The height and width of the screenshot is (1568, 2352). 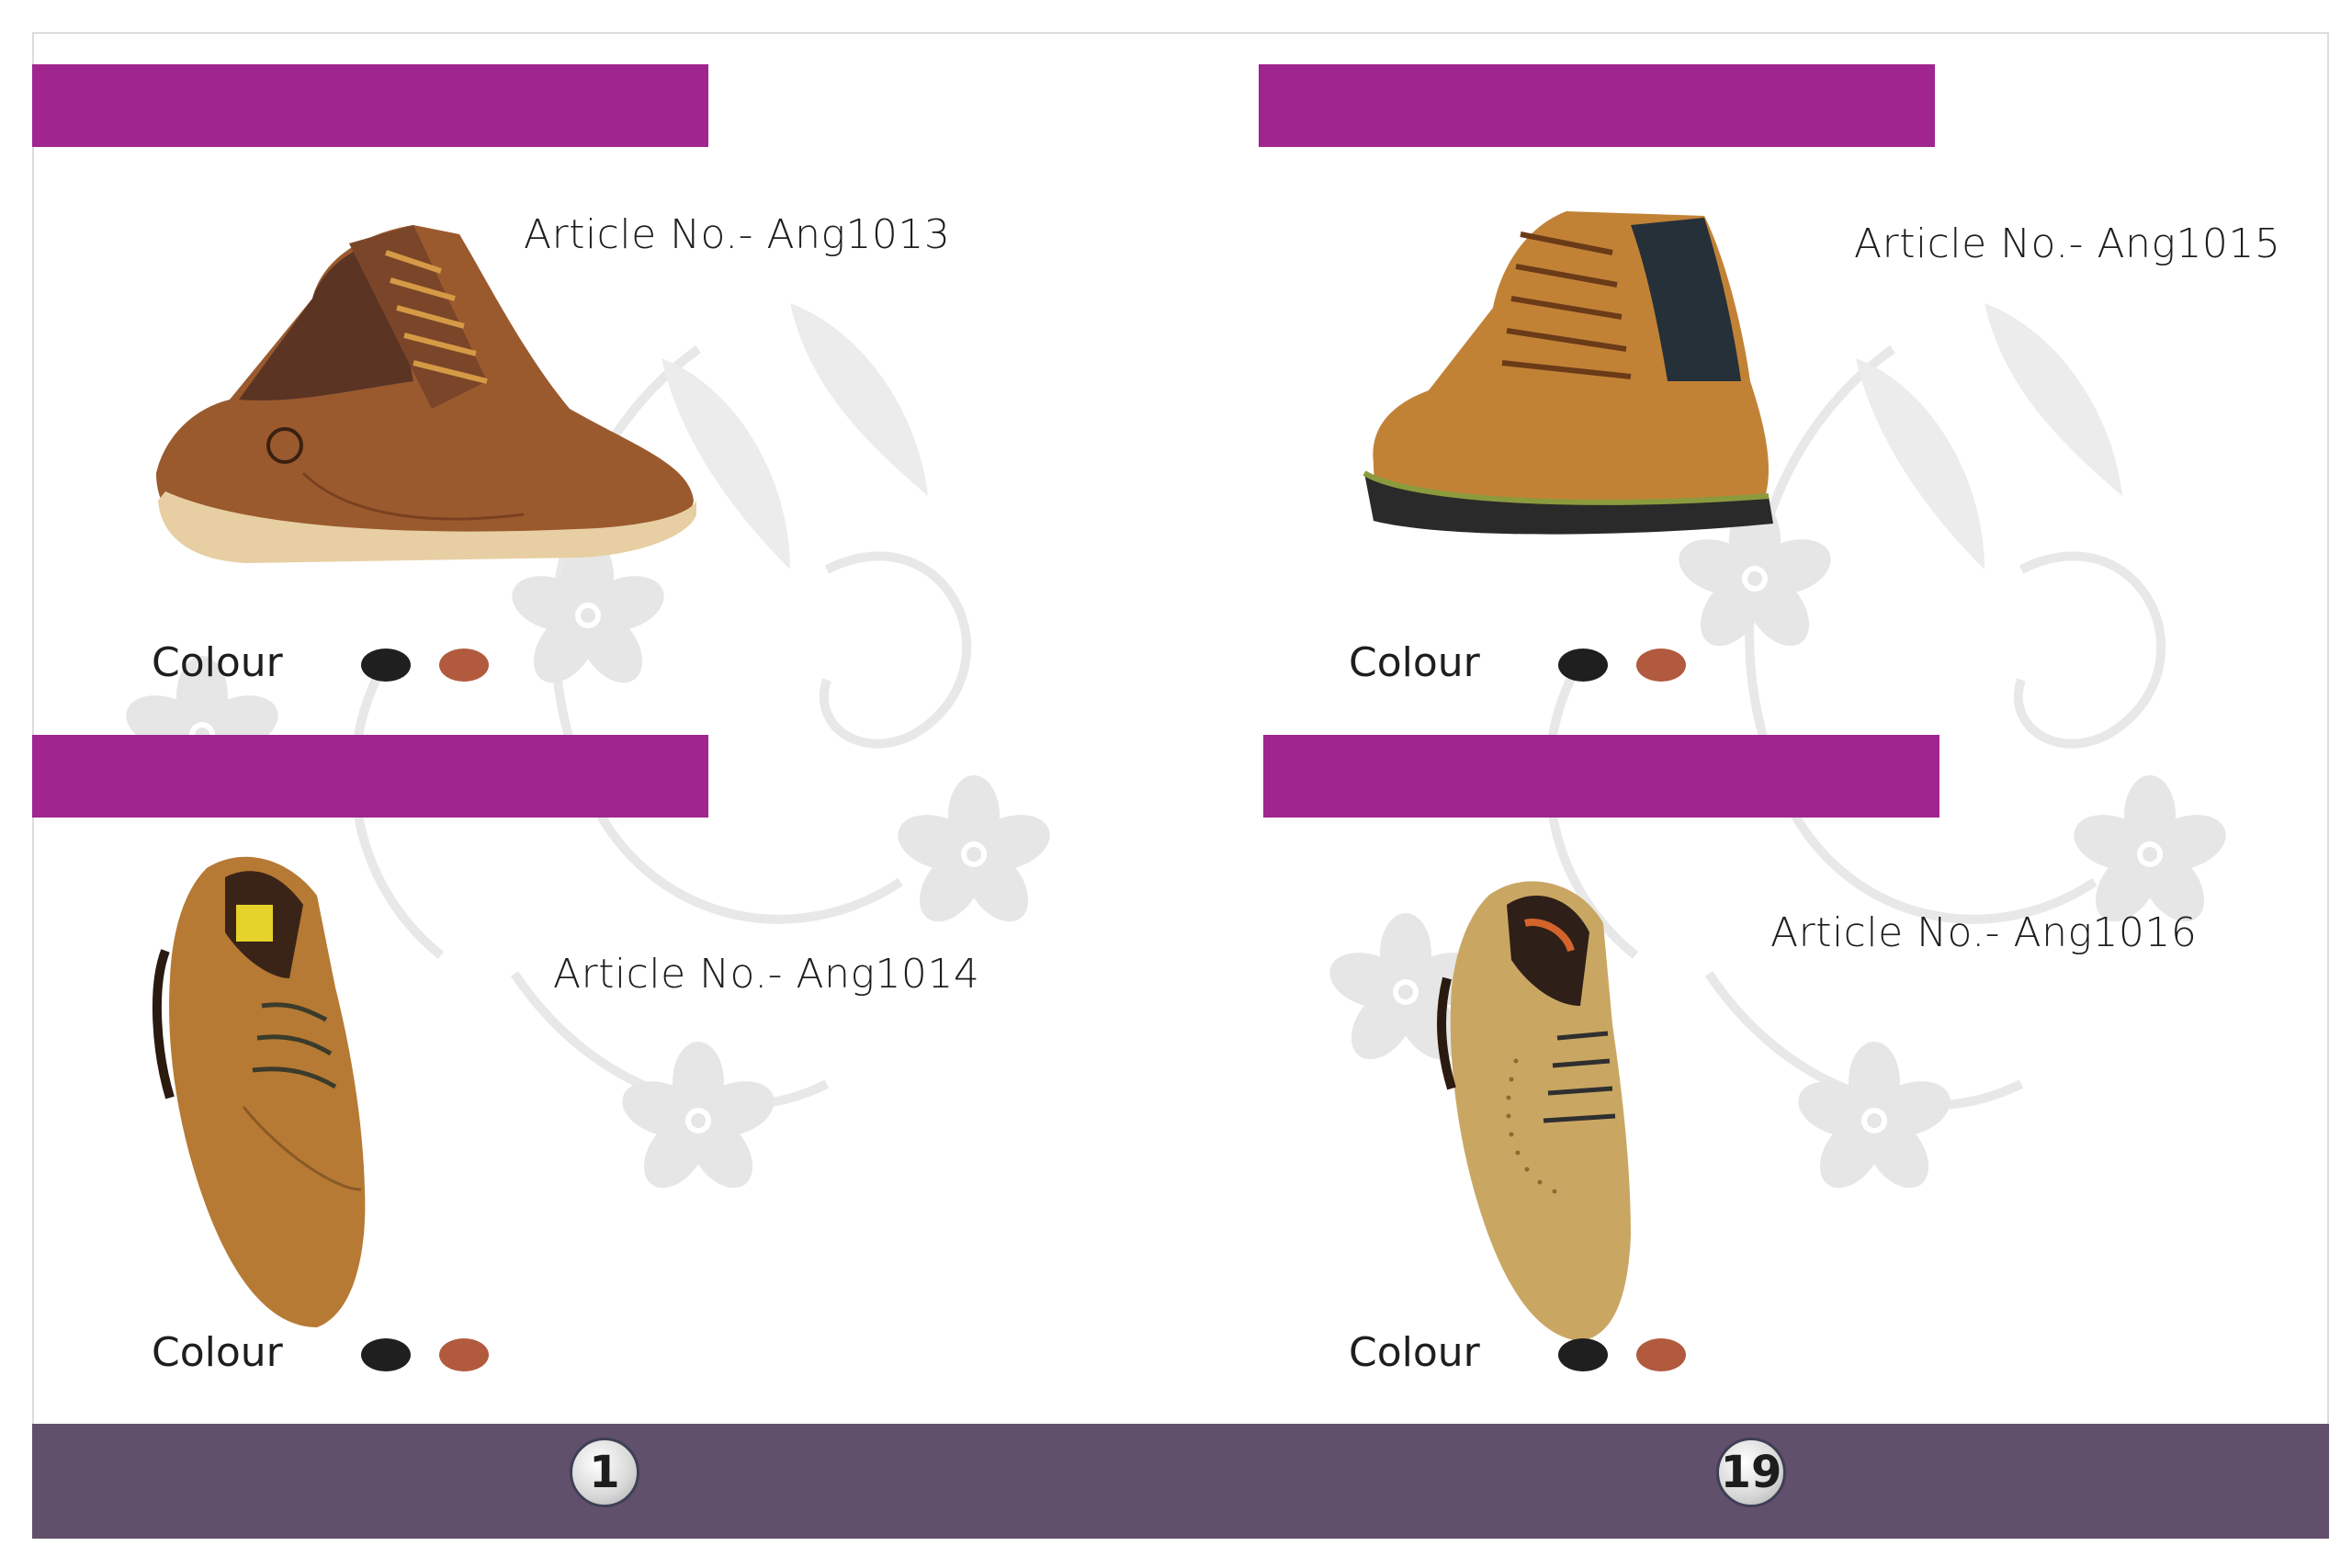 I want to click on article-number: Article No.- Ang1013, so click(x=737, y=235).